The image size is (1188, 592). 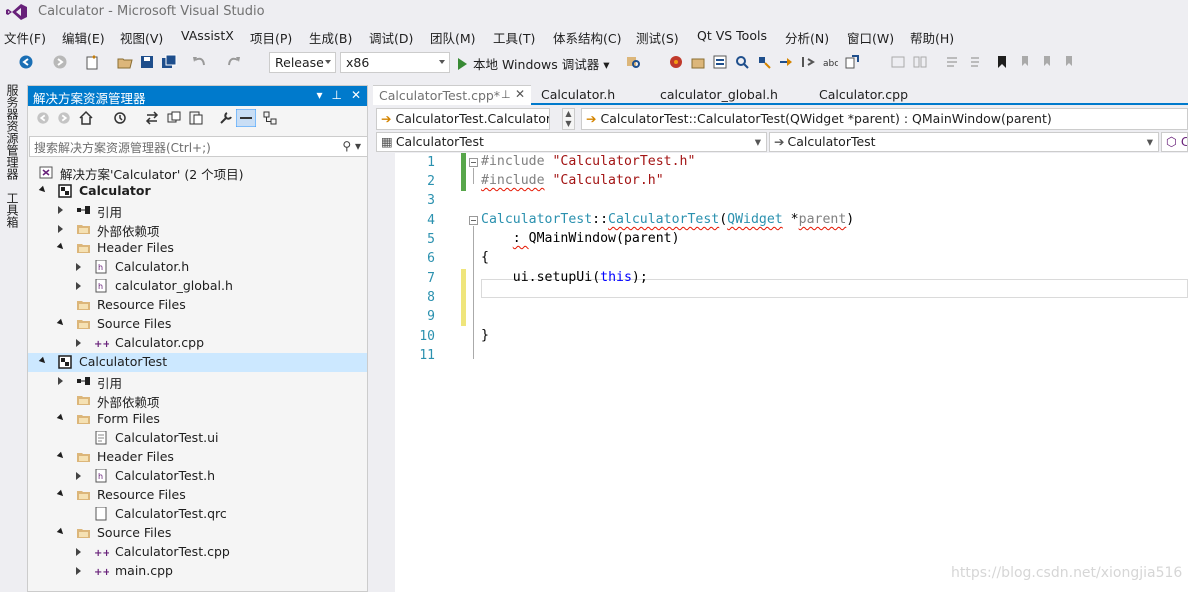 What do you see at coordinates (83, 37) in the screenshot?
I see `menu-edit: 编辑(E)` at bounding box center [83, 37].